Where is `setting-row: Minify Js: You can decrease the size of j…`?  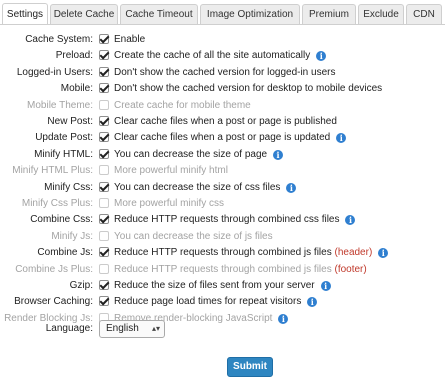 setting-row: Minify Js: You can decrease the size of j… is located at coordinates (222, 237).